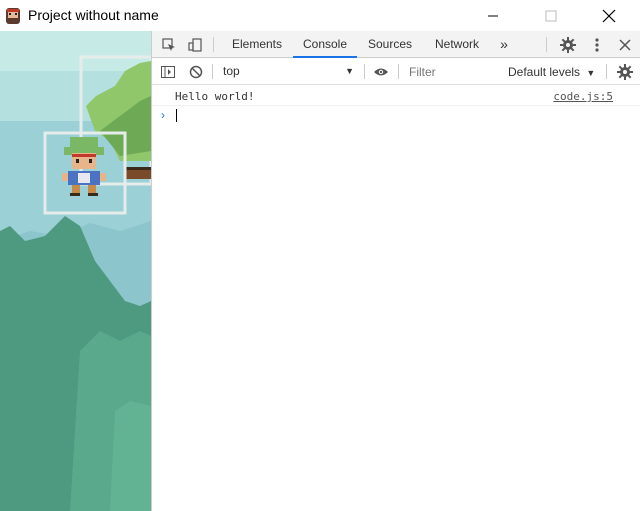  I want to click on vertical-ellipsis-icon, so click(597, 44).